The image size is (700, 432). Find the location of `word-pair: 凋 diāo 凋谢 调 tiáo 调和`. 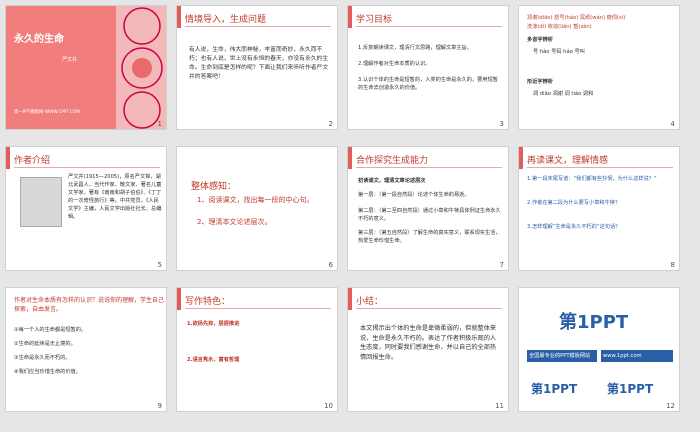

word-pair: 凋 diāo 凋谢 调 tiáo 调和 is located at coordinates (563, 94).